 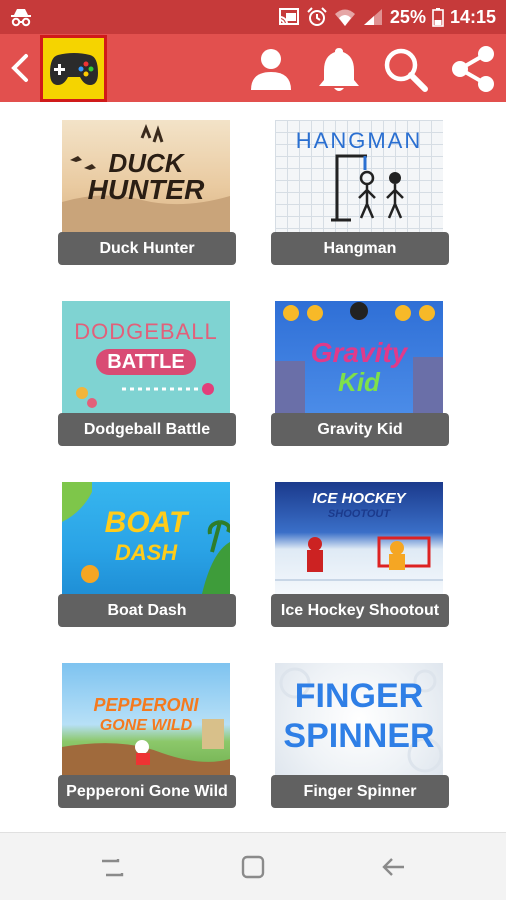 I want to click on hockey-art, so click(x=359, y=558).